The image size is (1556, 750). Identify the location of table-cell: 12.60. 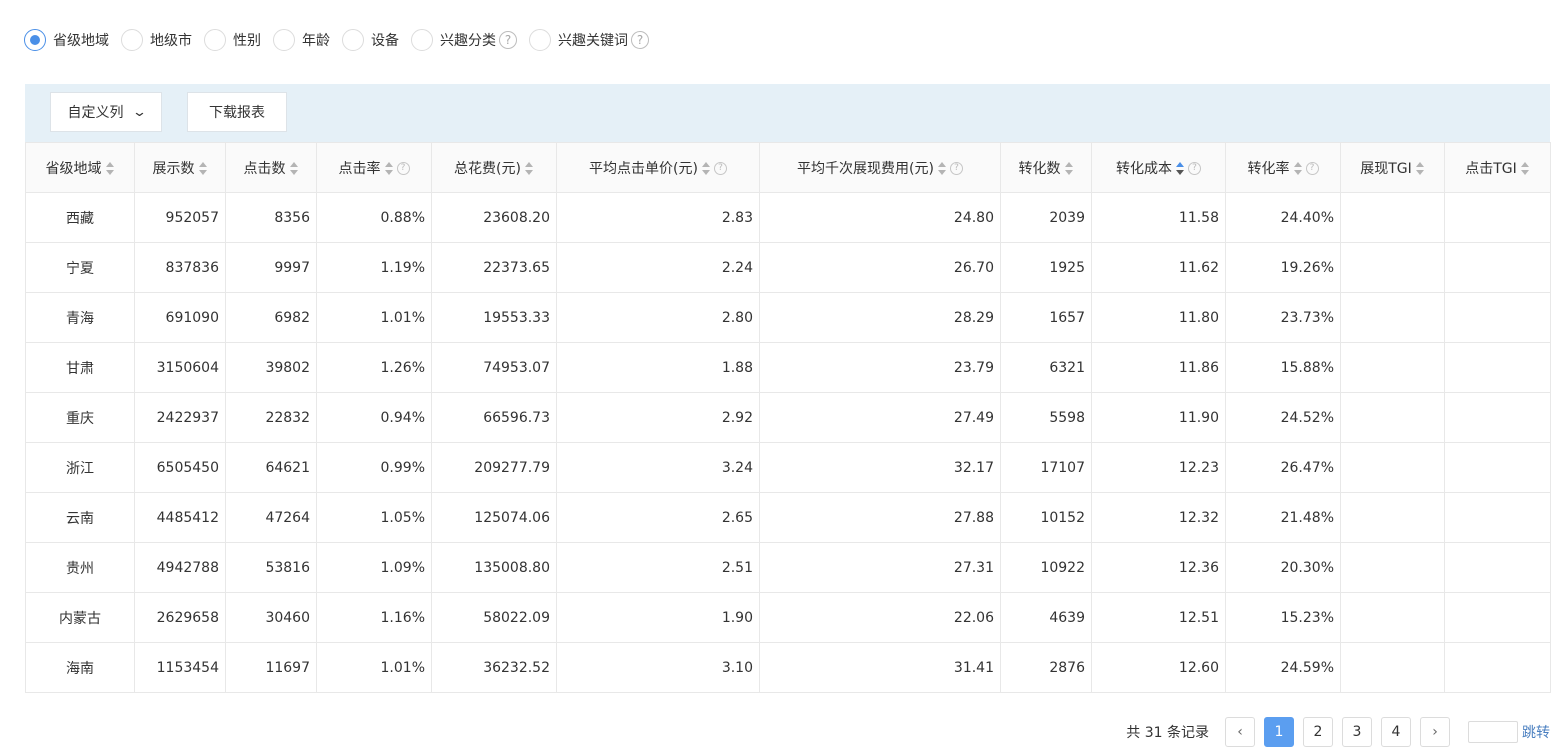
(1158, 667).